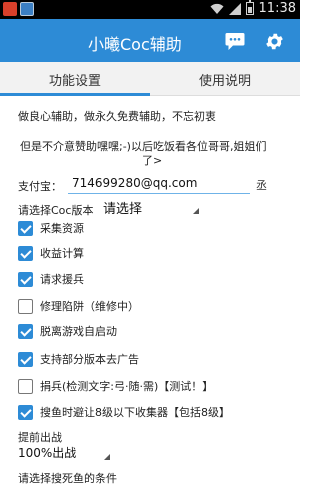 The height and width of the screenshot is (499, 320). I want to click on option-donate-troops: 捐兵(检测文字:弓·随·需)【测试！】, so click(115, 386).